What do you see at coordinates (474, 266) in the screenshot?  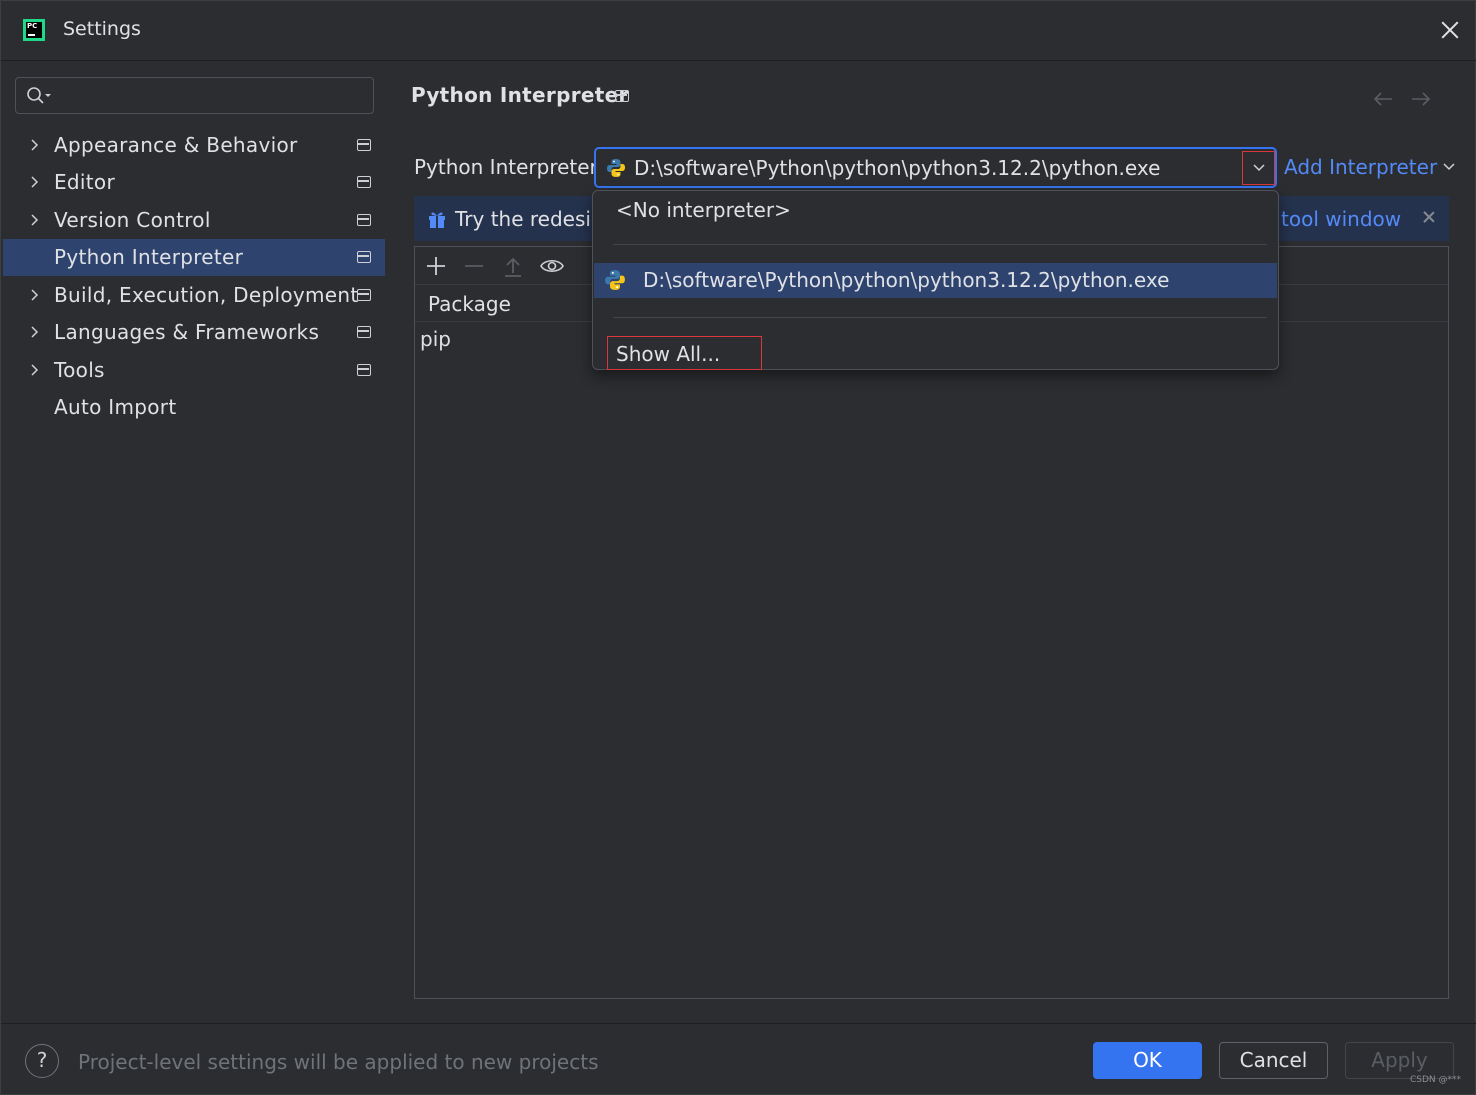 I see `minus-icon` at bounding box center [474, 266].